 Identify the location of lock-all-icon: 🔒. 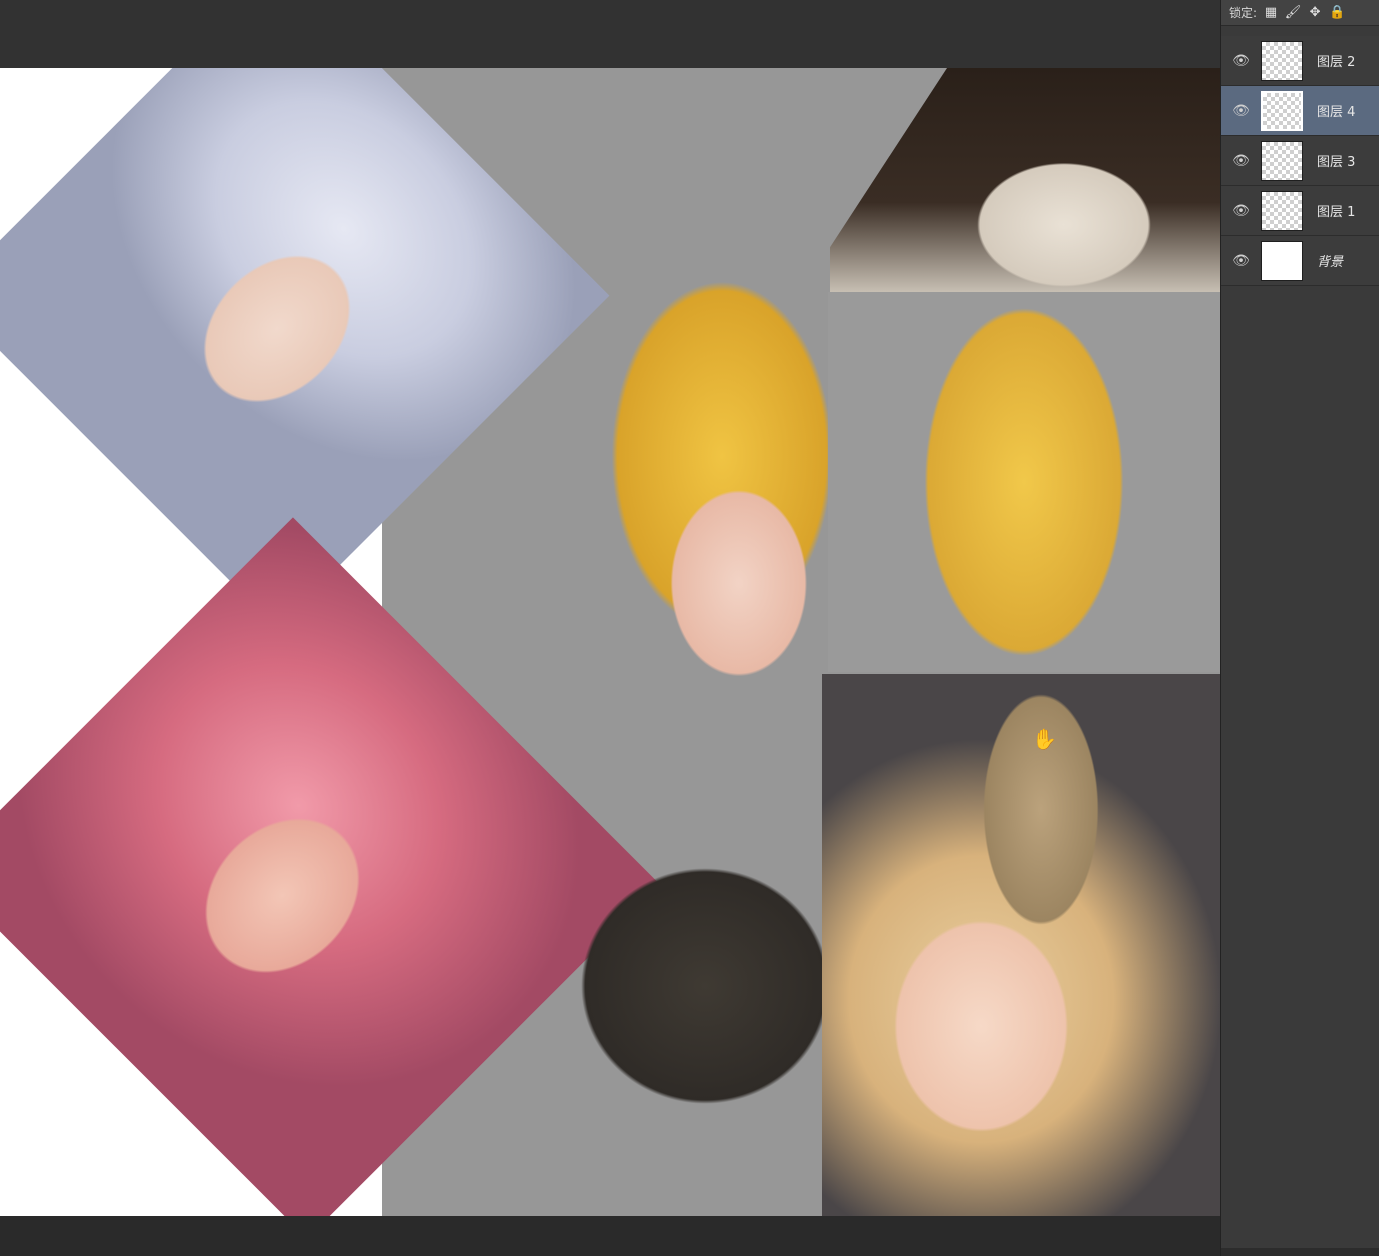
(1337, 13).